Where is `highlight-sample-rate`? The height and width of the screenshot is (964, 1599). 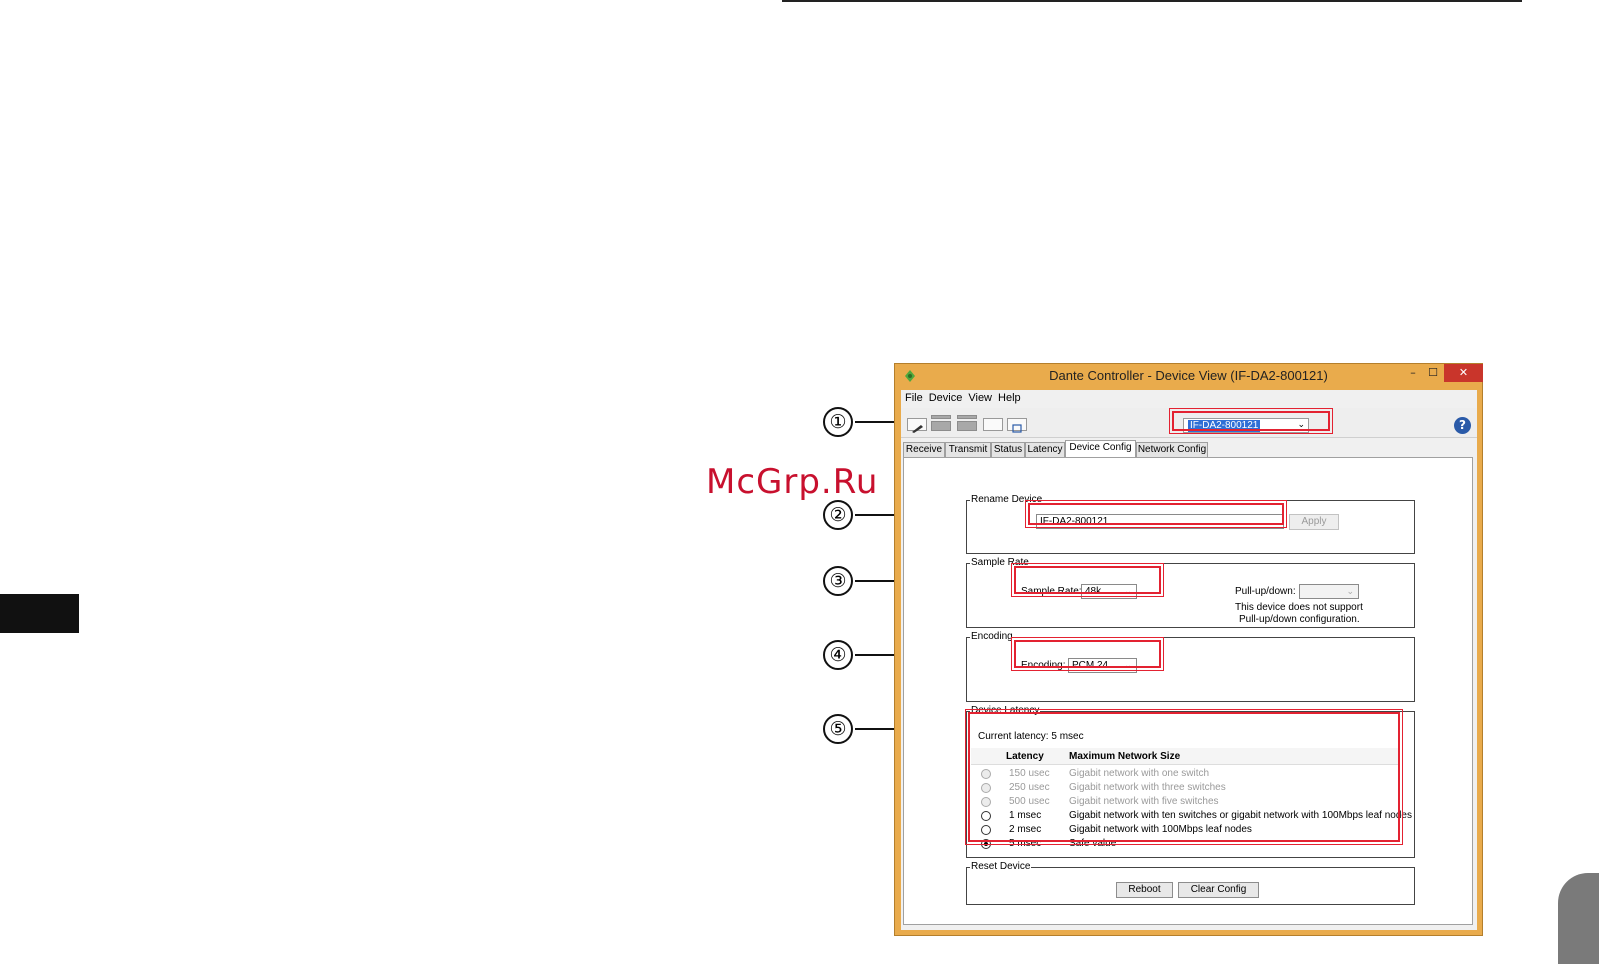
highlight-sample-rate is located at coordinates (1087, 580).